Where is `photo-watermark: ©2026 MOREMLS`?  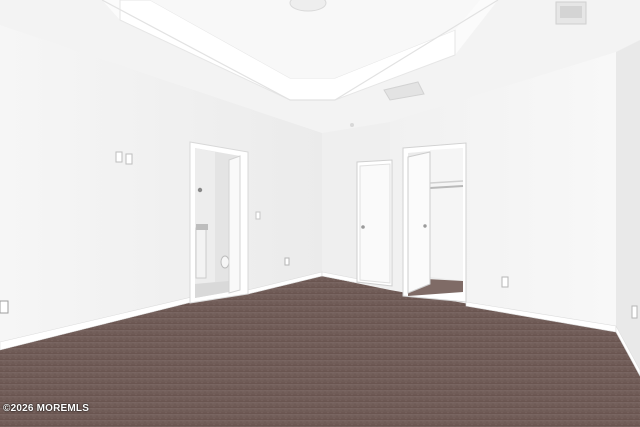 photo-watermark: ©2026 MOREMLS is located at coordinates (46, 408).